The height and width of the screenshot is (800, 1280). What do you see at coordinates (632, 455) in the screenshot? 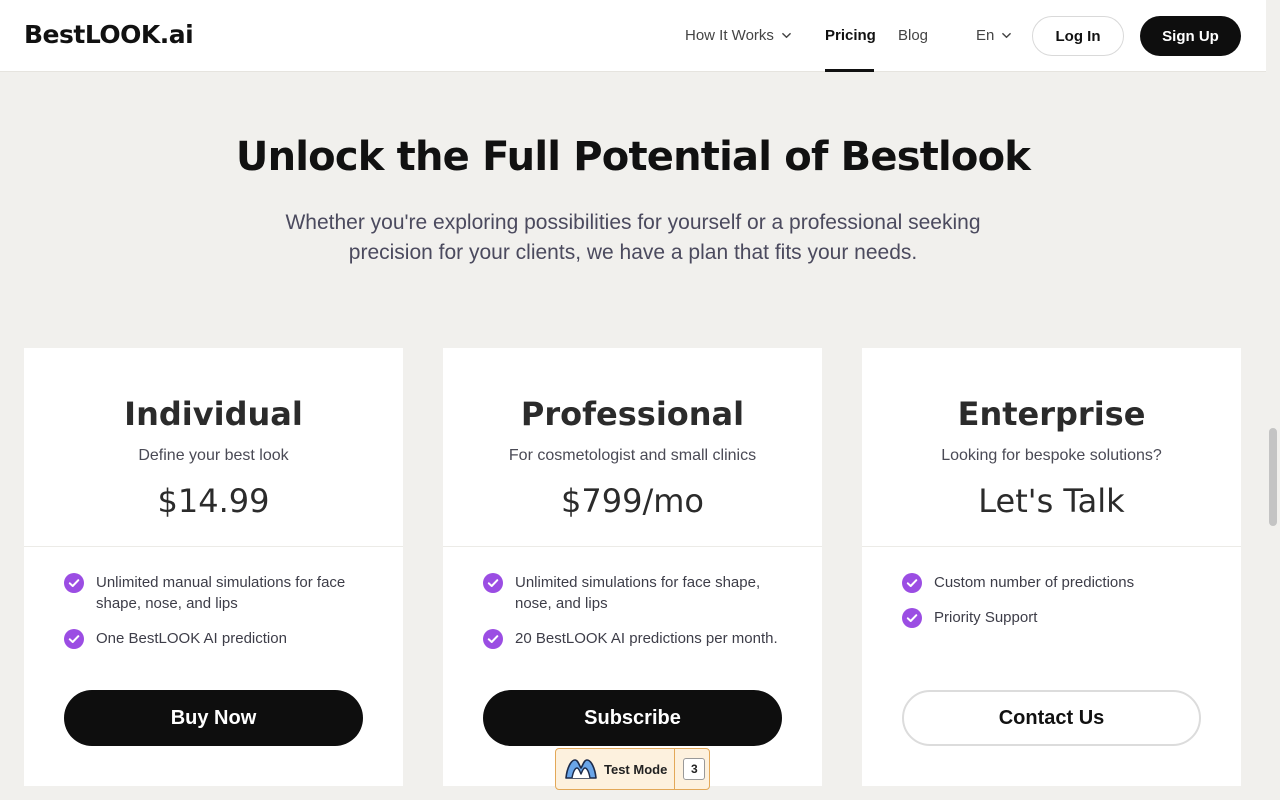
I see `plan-tagline: For cosmetologist and small clinics` at bounding box center [632, 455].